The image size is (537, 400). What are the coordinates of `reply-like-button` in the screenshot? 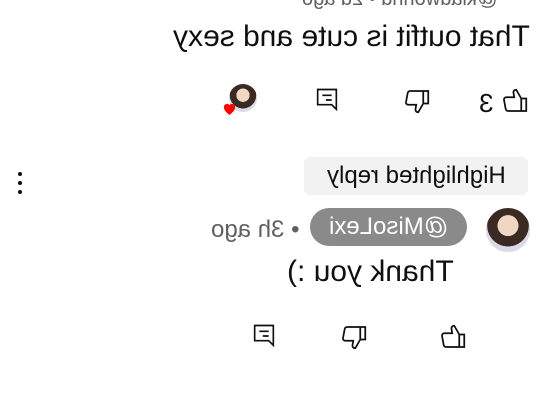 It's located at (453, 337).